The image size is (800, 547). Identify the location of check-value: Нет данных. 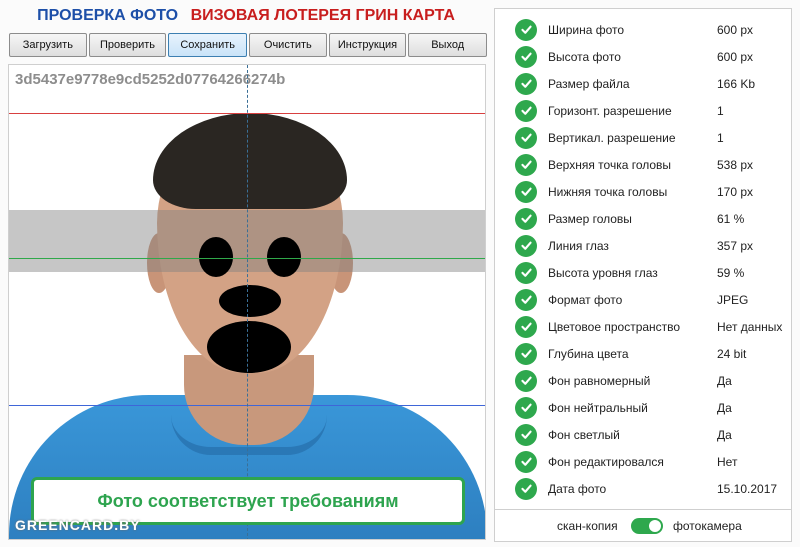
(750, 326).